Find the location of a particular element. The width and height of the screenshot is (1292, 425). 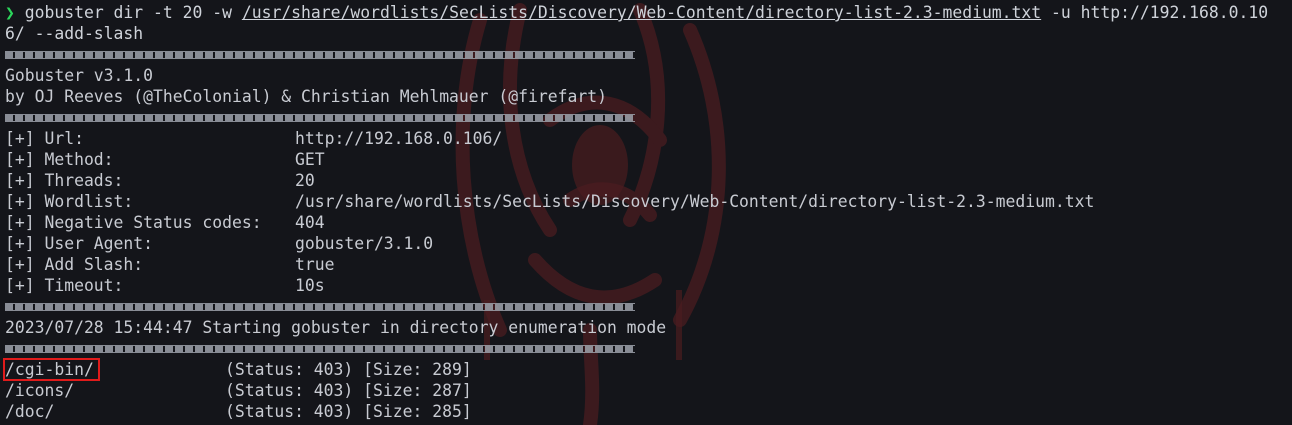

config-value: http://192.168.0.106/ is located at coordinates (399, 138).